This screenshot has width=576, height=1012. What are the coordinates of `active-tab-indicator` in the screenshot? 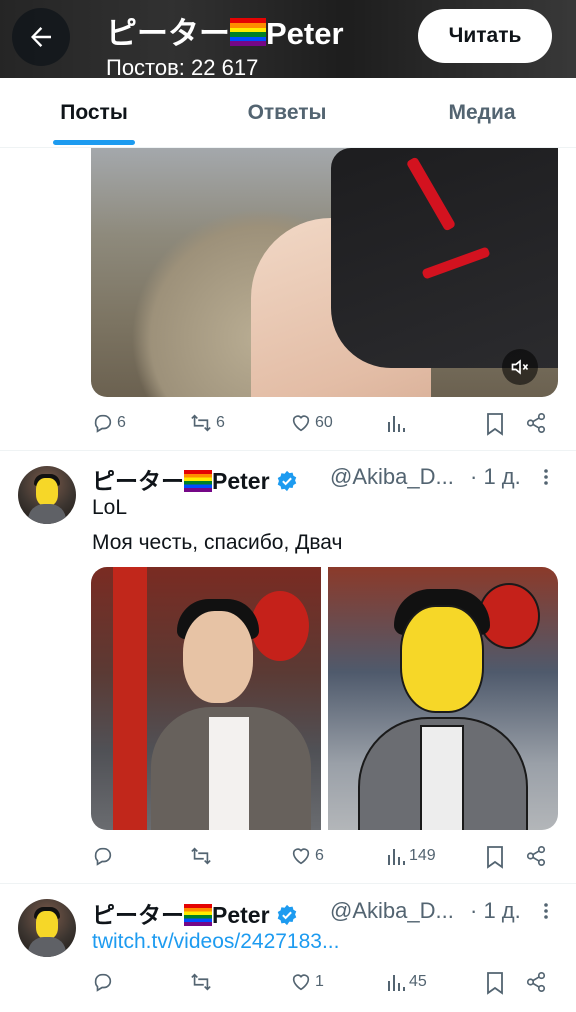 It's located at (94, 142).